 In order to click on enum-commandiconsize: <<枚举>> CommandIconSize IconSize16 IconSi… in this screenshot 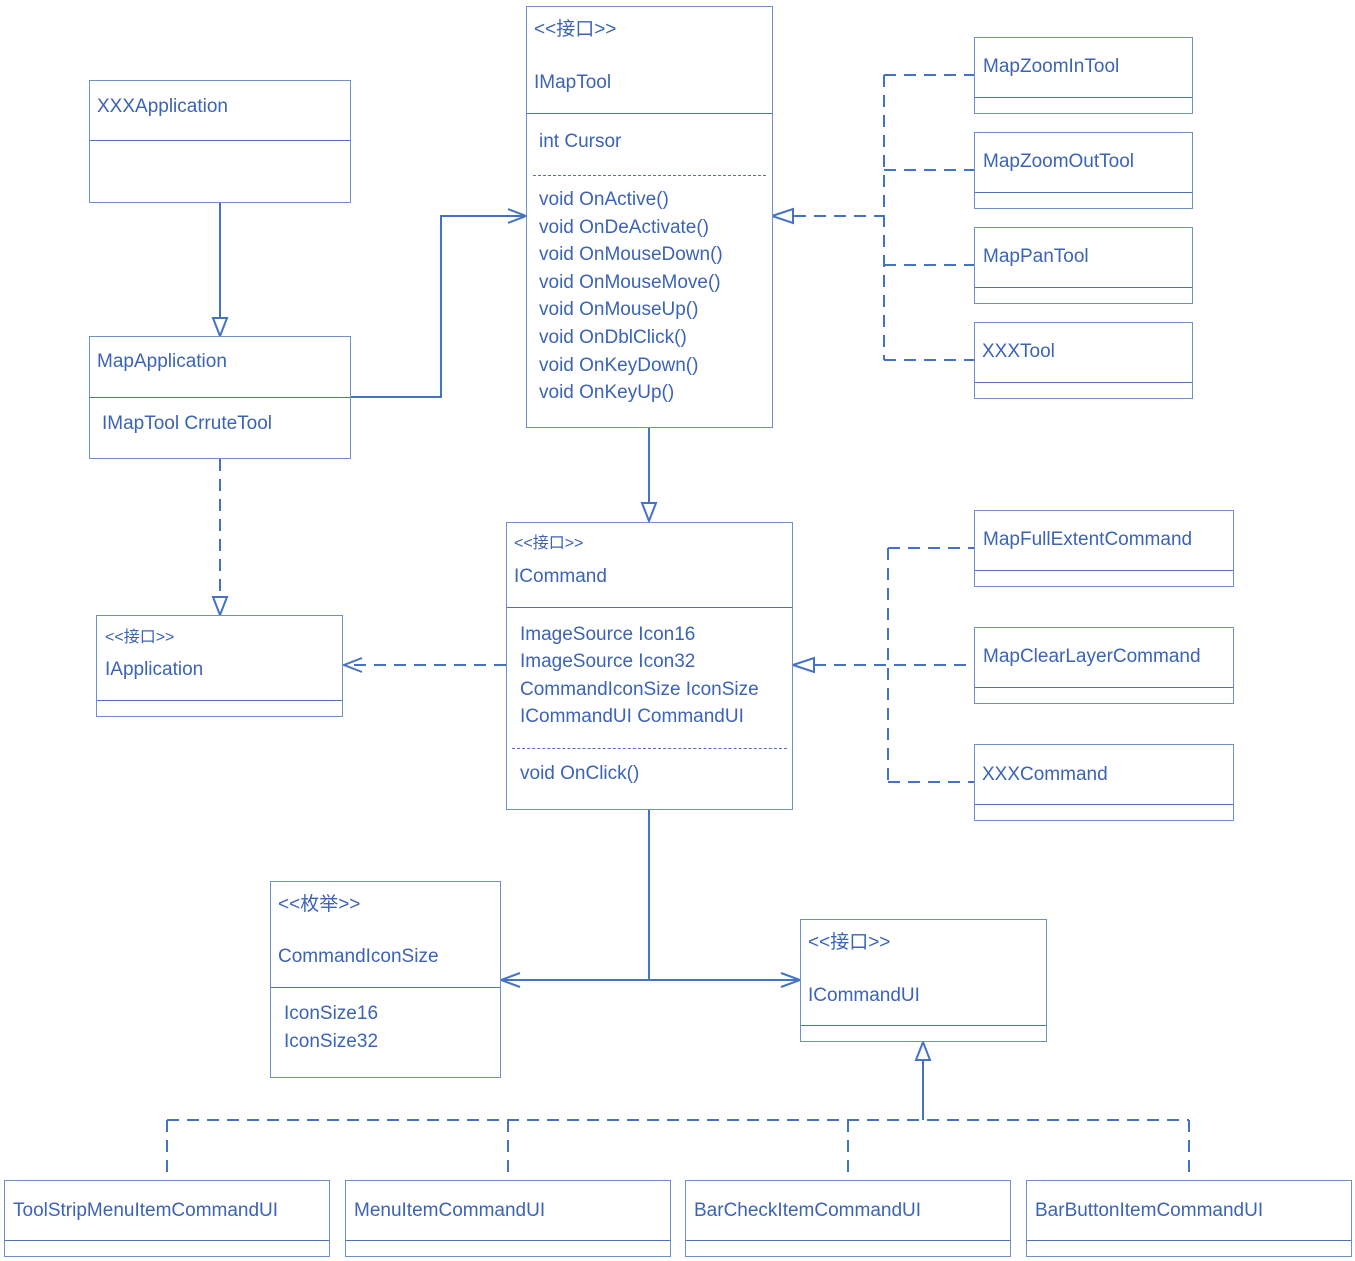, I will do `click(385, 979)`.